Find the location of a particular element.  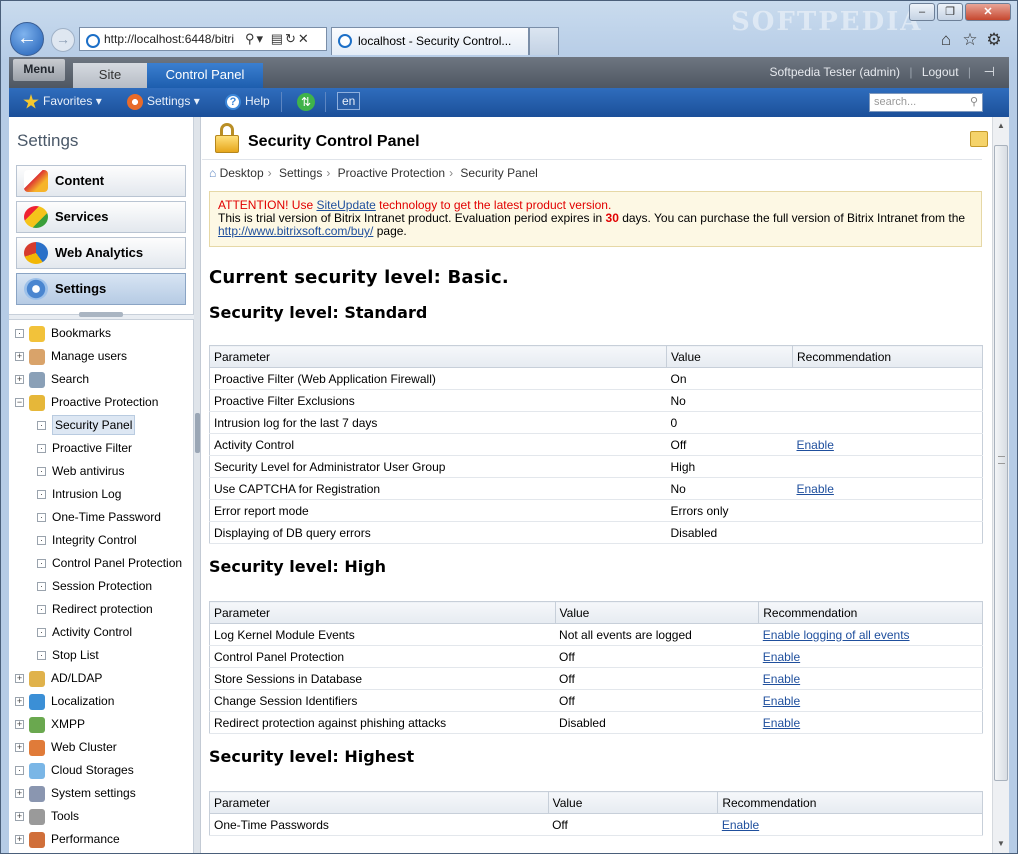

settings-link-icon is located at coordinates (979, 139).